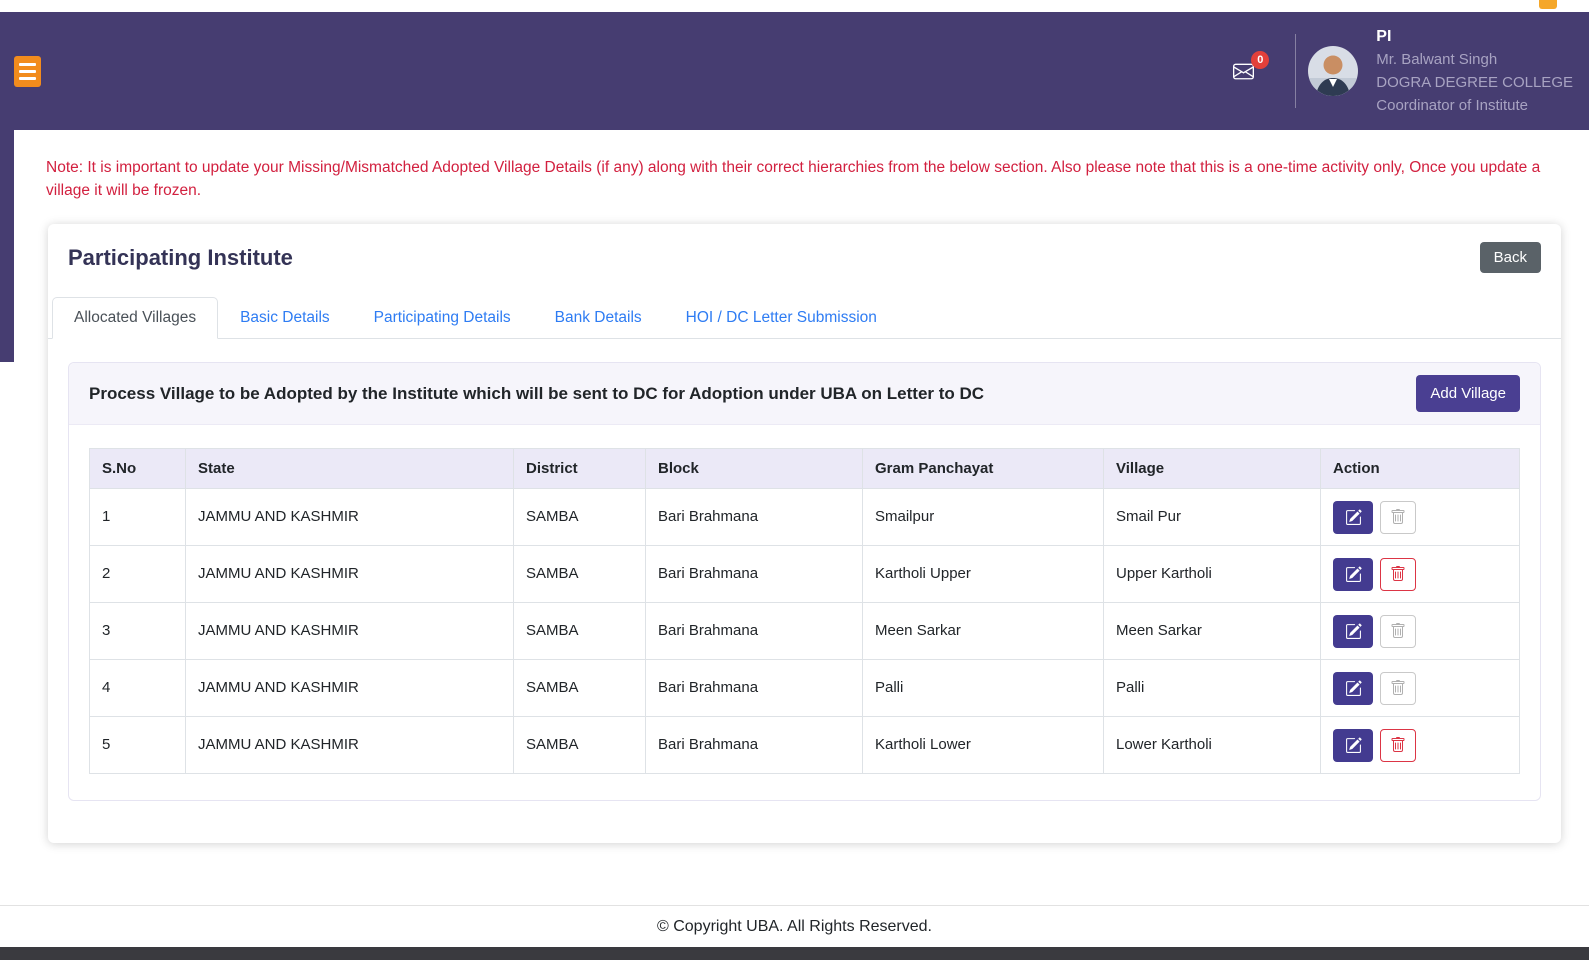 The height and width of the screenshot is (960, 1589). What do you see at coordinates (794, 6) in the screenshot?
I see `top-strip` at bounding box center [794, 6].